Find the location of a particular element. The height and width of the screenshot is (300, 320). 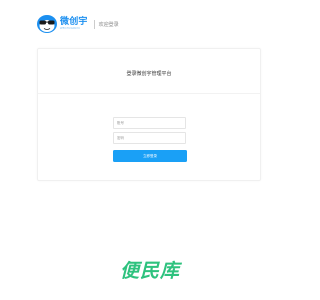

brand-watermark: 便民库 is located at coordinates (149, 271).